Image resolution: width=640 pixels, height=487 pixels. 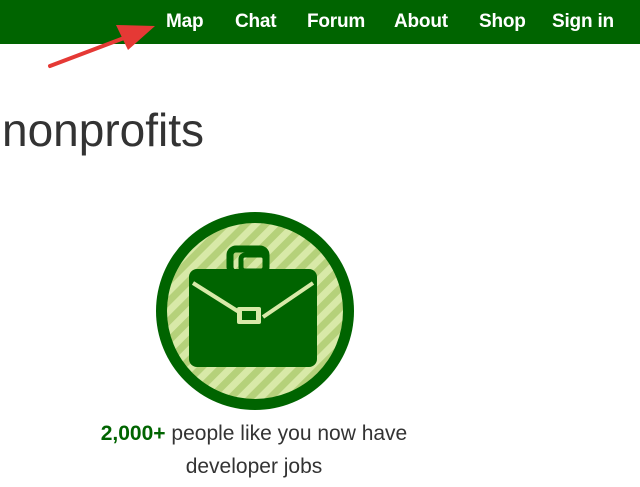 I want to click on nav-link-map: Map, so click(x=185, y=22).